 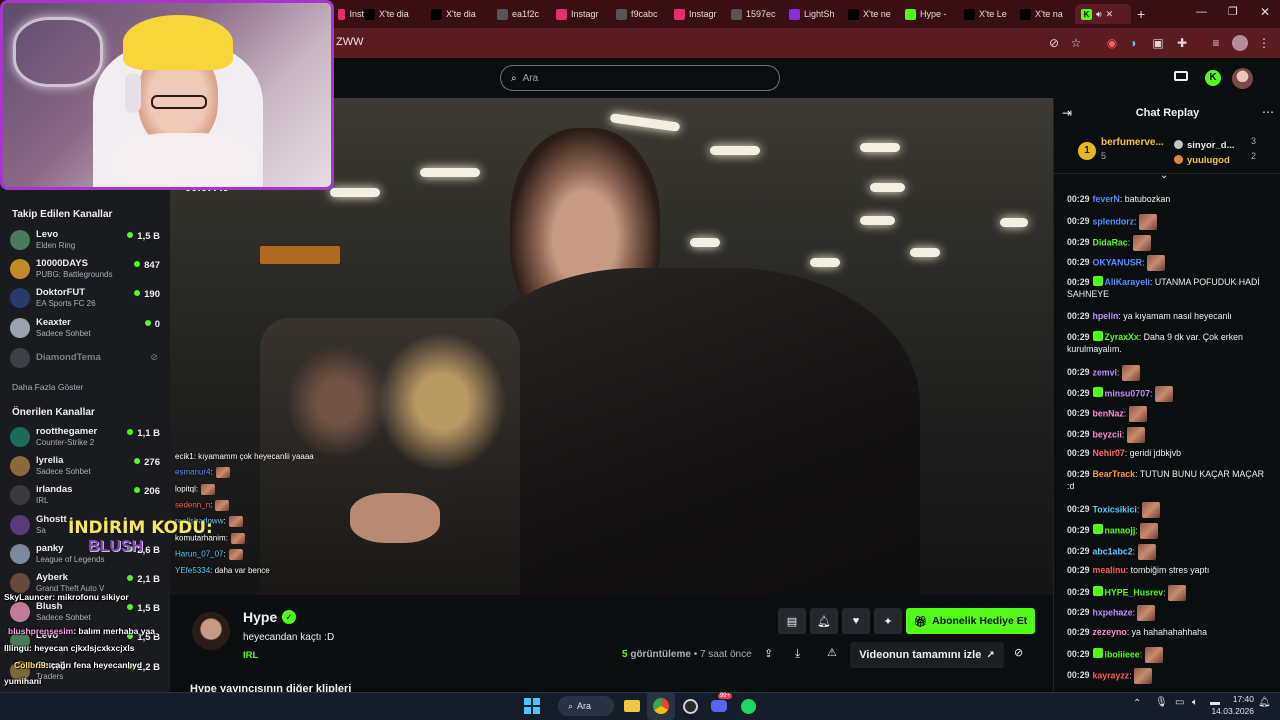 I want to click on bookmark-star-icon: ☆, so click(x=1076, y=43).